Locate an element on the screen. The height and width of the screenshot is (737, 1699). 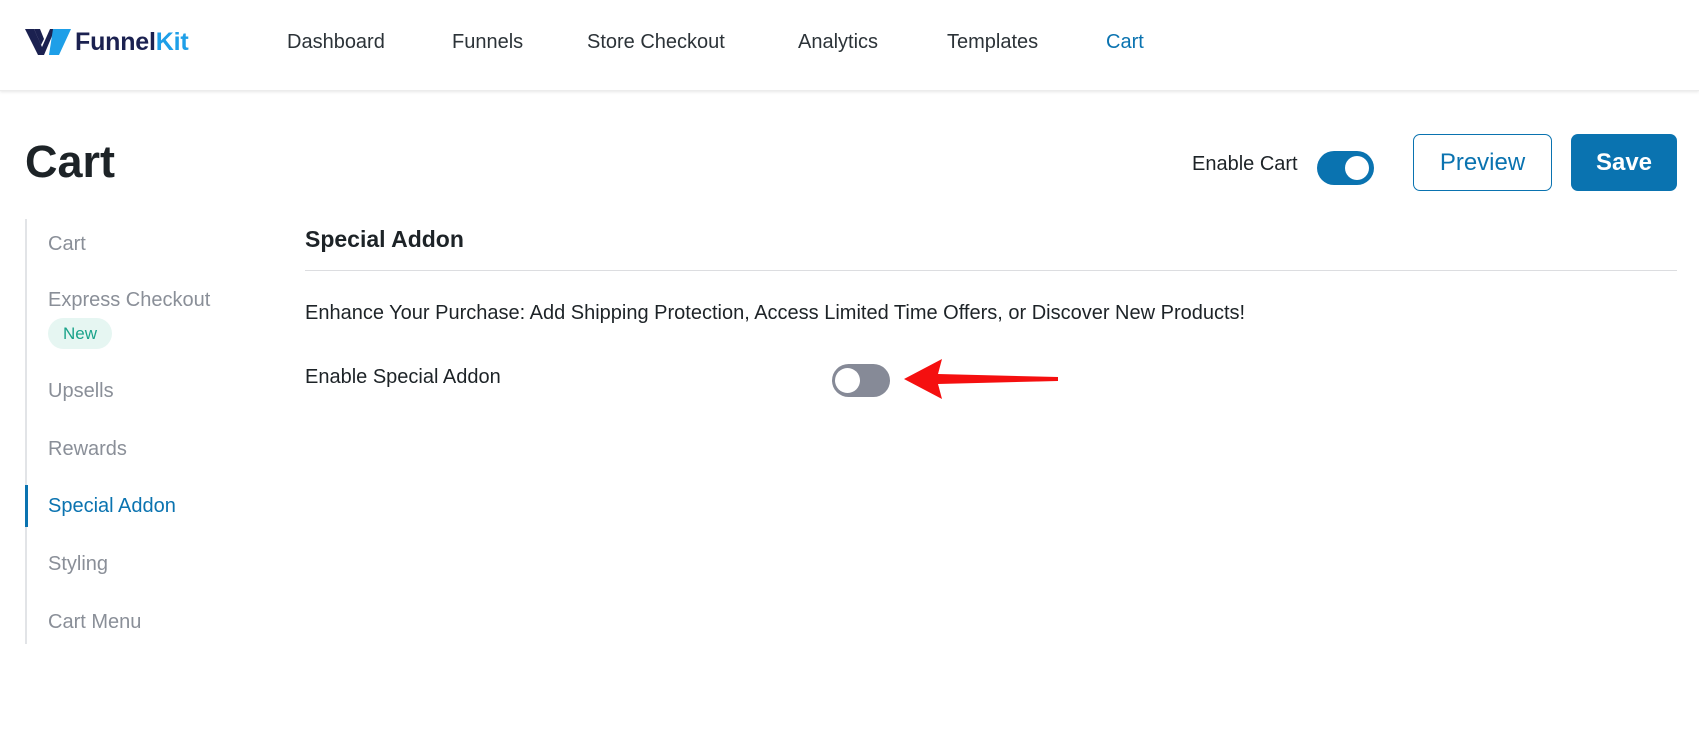
brand-name: FunnelKit is located at coordinates (132, 42).